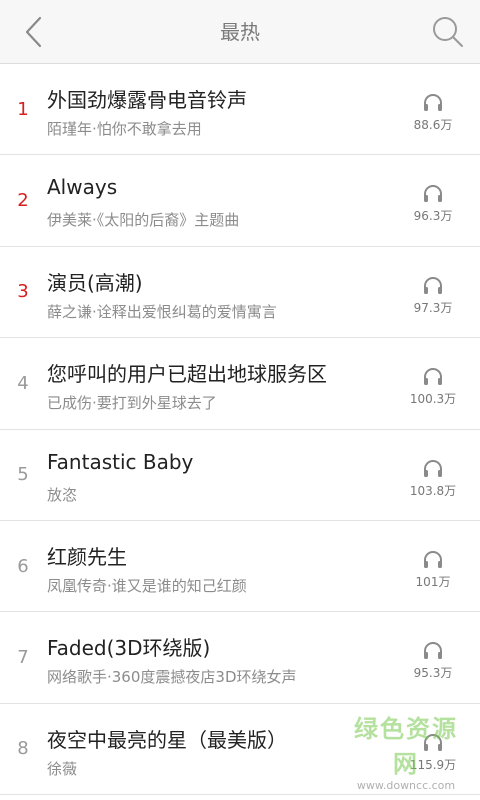  Describe the element at coordinates (23, 475) in the screenshot. I see `rank-number: 5` at that location.